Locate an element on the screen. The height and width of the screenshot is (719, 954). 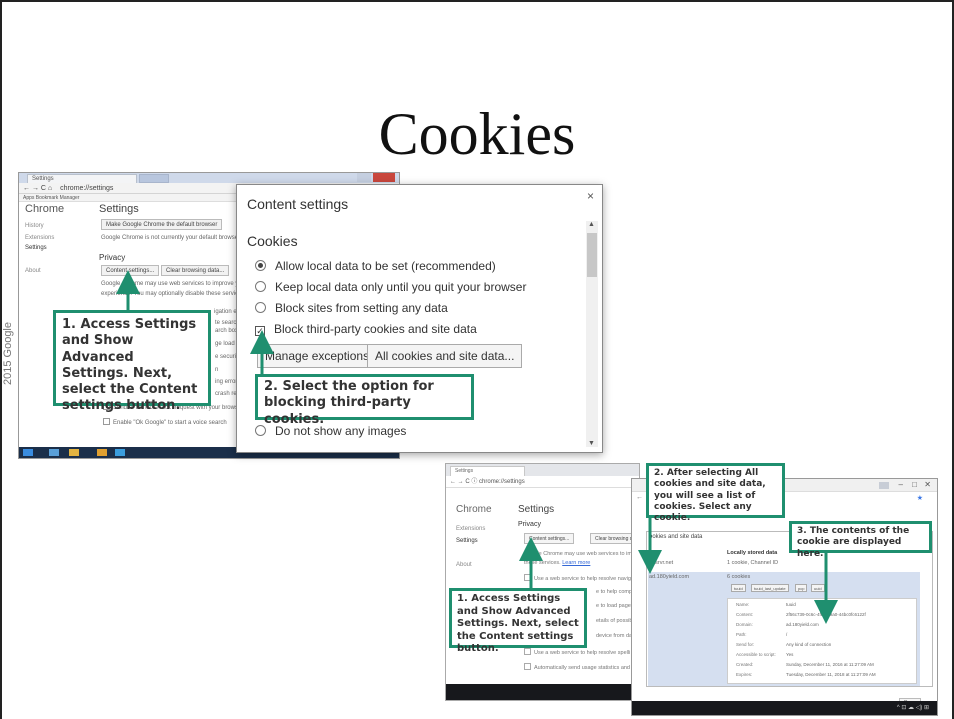
nav-buttons-icon: ← → C ⌂ is located at coordinates (37, 188).